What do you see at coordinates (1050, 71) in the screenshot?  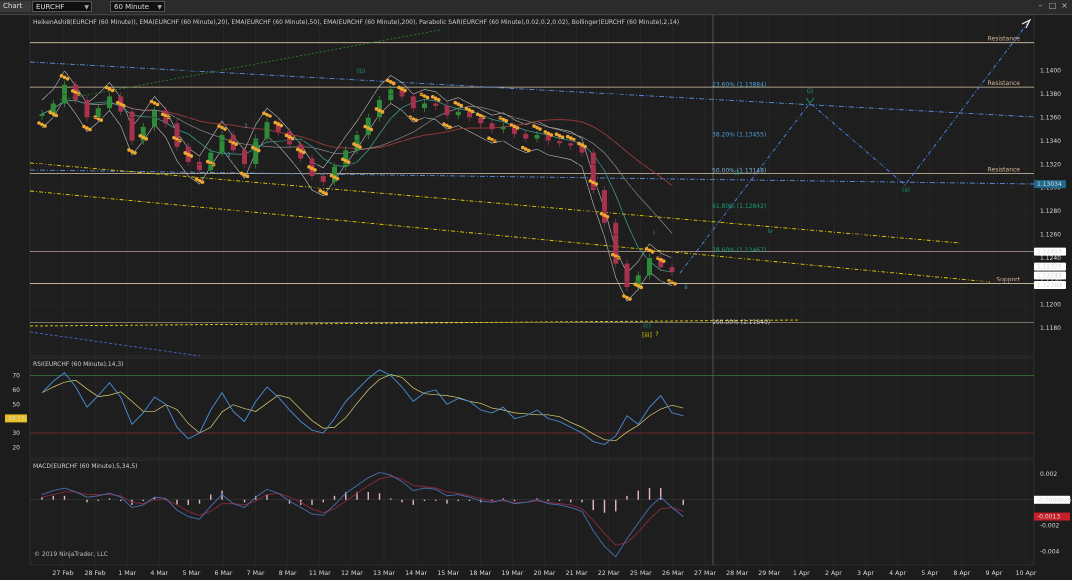 I see `price-tick-label: 1.1400` at bounding box center [1050, 71].